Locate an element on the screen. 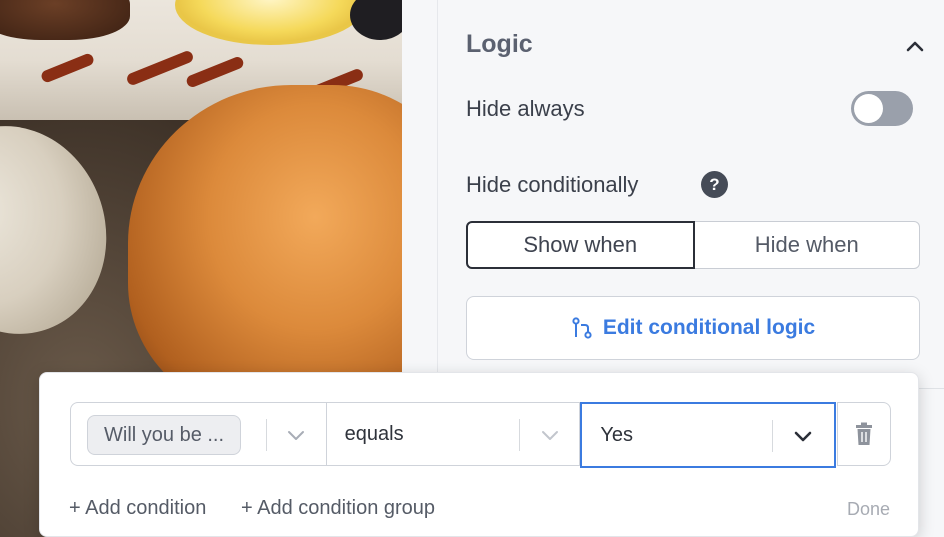 Image resolution: width=944 pixels, height=537 pixels. condition-row: Will you be ... equals Yes is located at coordinates (453, 435).